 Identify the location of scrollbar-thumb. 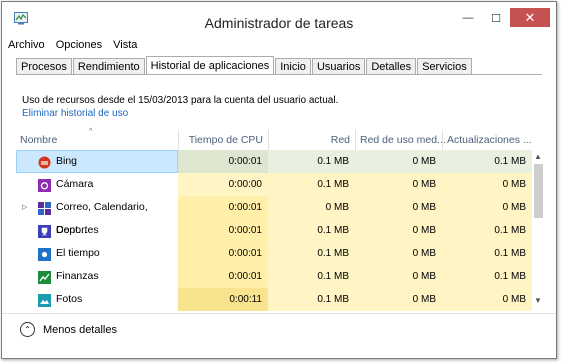
(538, 191).